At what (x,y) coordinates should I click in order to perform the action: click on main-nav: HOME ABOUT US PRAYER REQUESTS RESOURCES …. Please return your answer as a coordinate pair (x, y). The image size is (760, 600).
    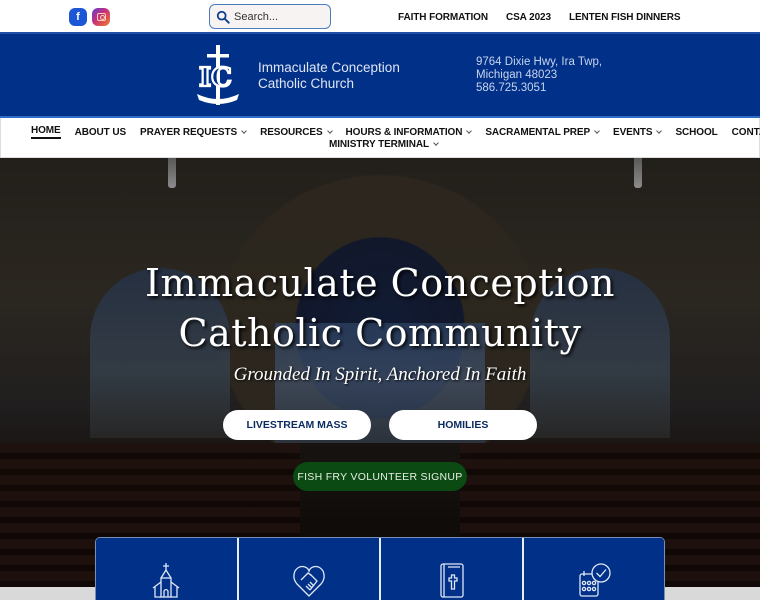
    Looking at the image, I should click on (380, 138).